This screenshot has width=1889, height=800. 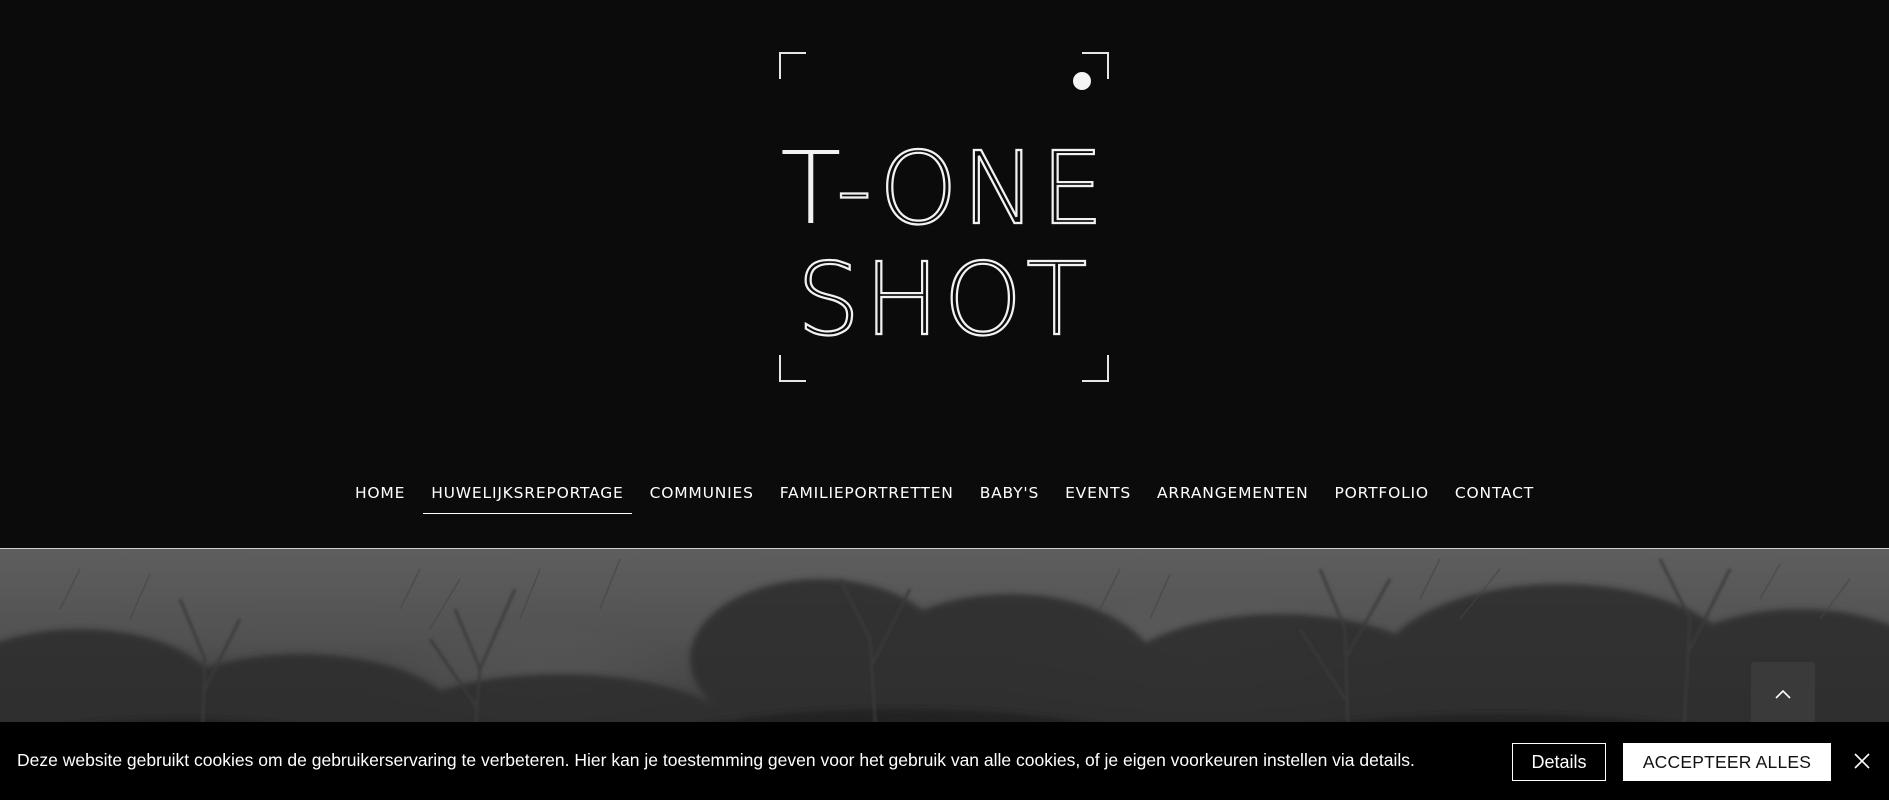 What do you see at coordinates (1559, 762) in the screenshot?
I see `cookie-details-button: Details` at bounding box center [1559, 762].